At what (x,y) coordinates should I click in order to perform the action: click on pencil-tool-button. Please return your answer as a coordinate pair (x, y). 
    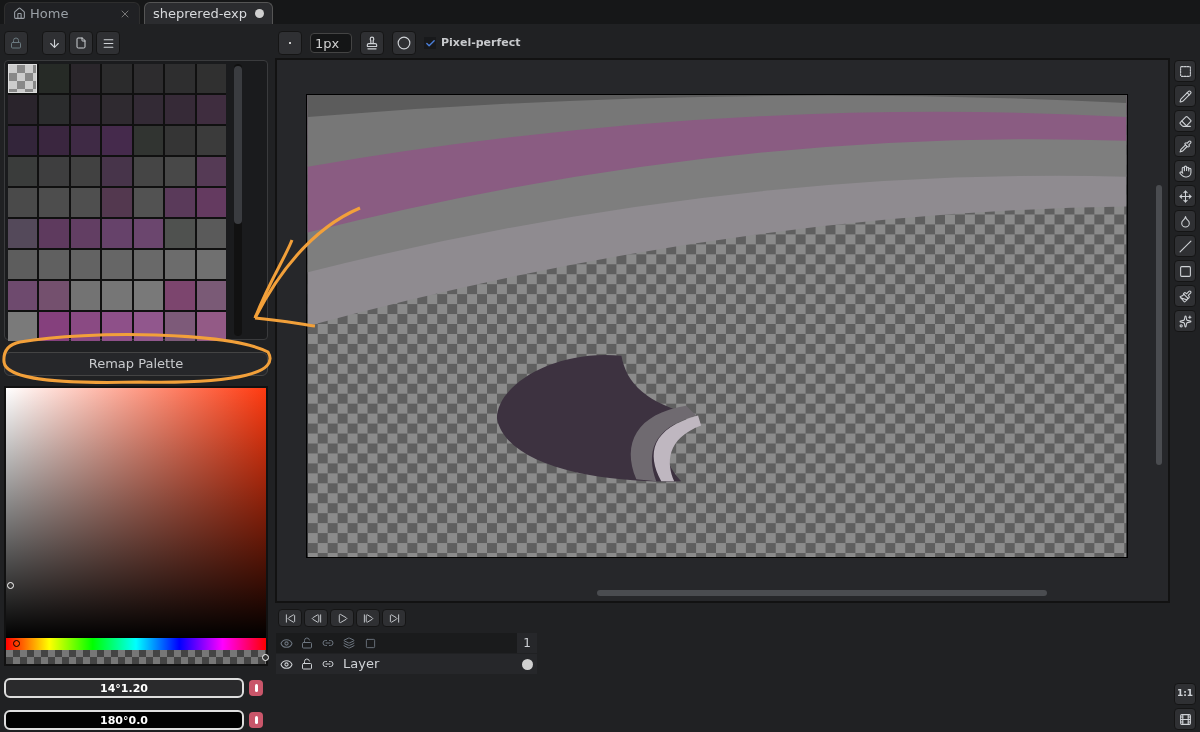
    Looking at the image, I should click on (1185, 96).